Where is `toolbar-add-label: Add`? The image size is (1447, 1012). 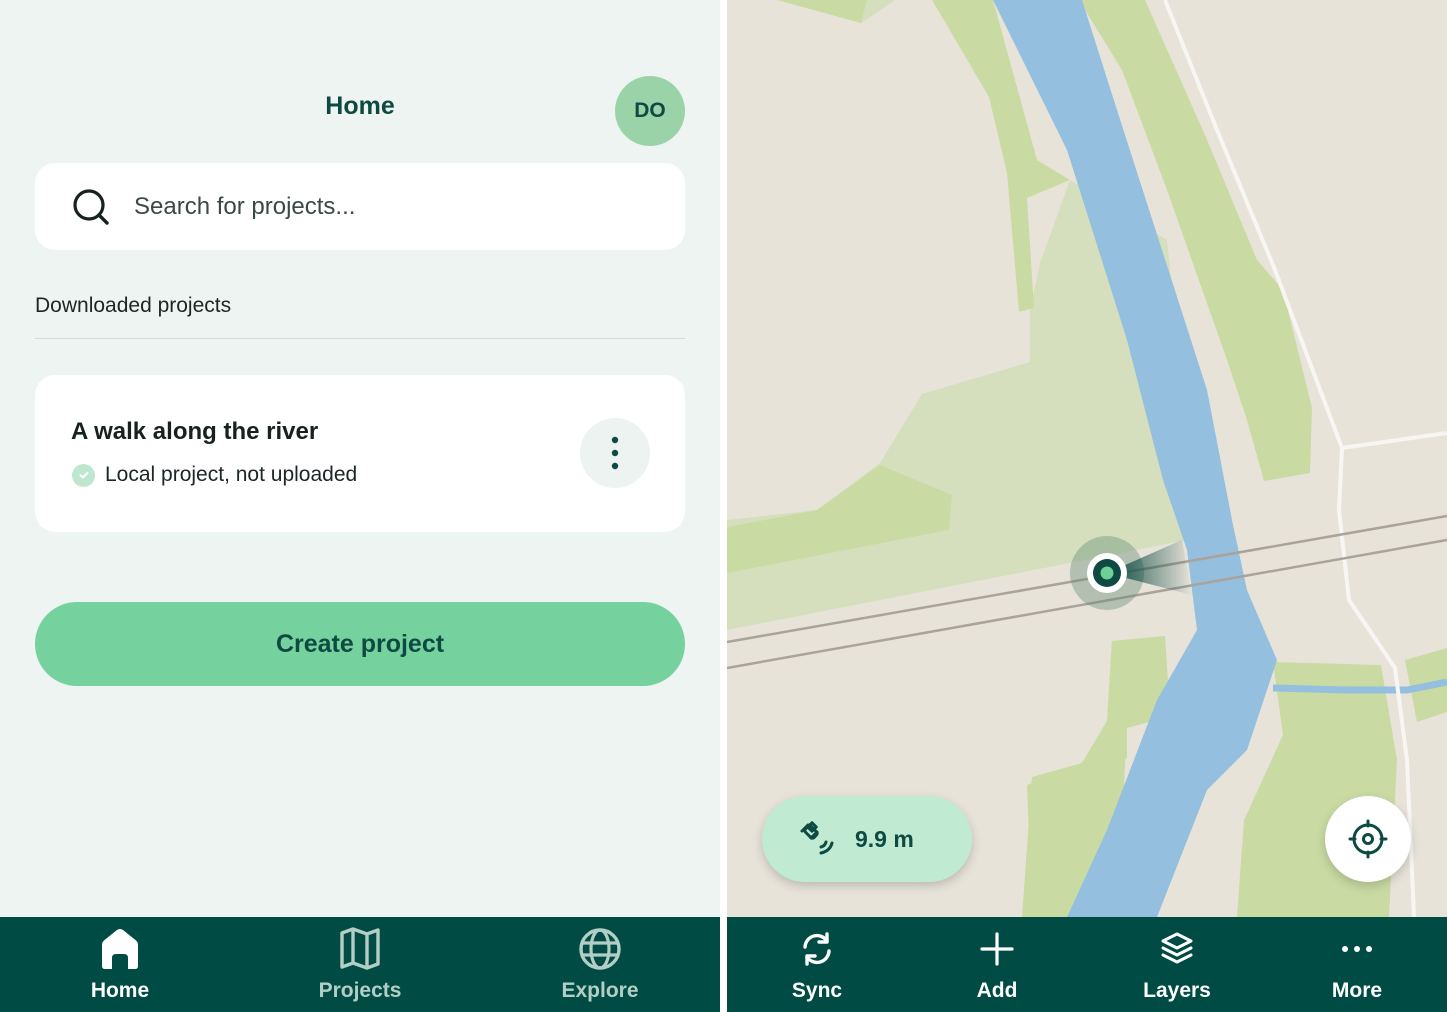 toolbar-add-label: Add is located at coordinates (997, 990).